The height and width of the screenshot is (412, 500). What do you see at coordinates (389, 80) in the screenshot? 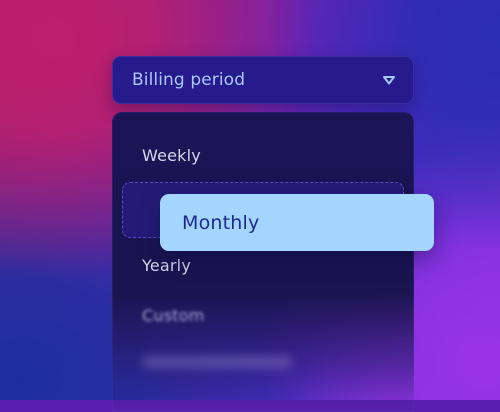
I see `chevron-down-icon` at bounding box center [389, 80].